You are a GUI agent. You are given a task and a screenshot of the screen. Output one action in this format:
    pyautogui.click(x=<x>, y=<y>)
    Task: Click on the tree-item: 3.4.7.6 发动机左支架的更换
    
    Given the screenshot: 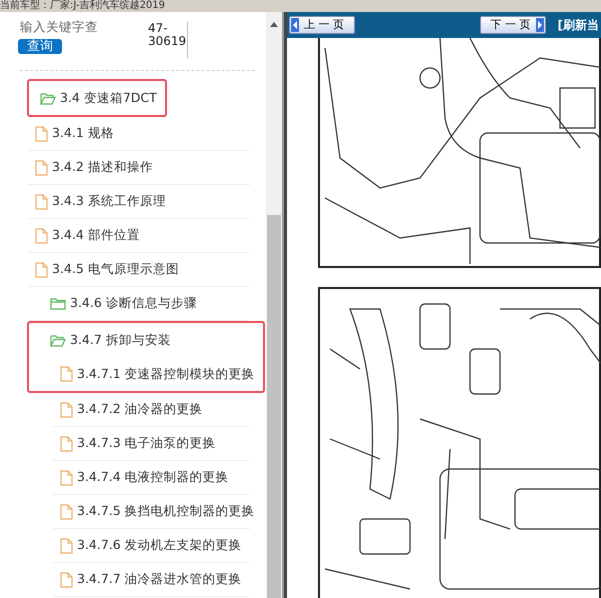 What is the action you would take?
    pyautogui.click(x=151, y=546)
    